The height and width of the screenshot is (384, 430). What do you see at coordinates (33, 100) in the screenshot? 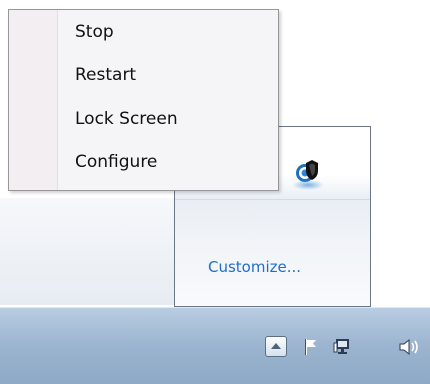
I see `menu-icon-gutter` at bounding box center [33, 100].